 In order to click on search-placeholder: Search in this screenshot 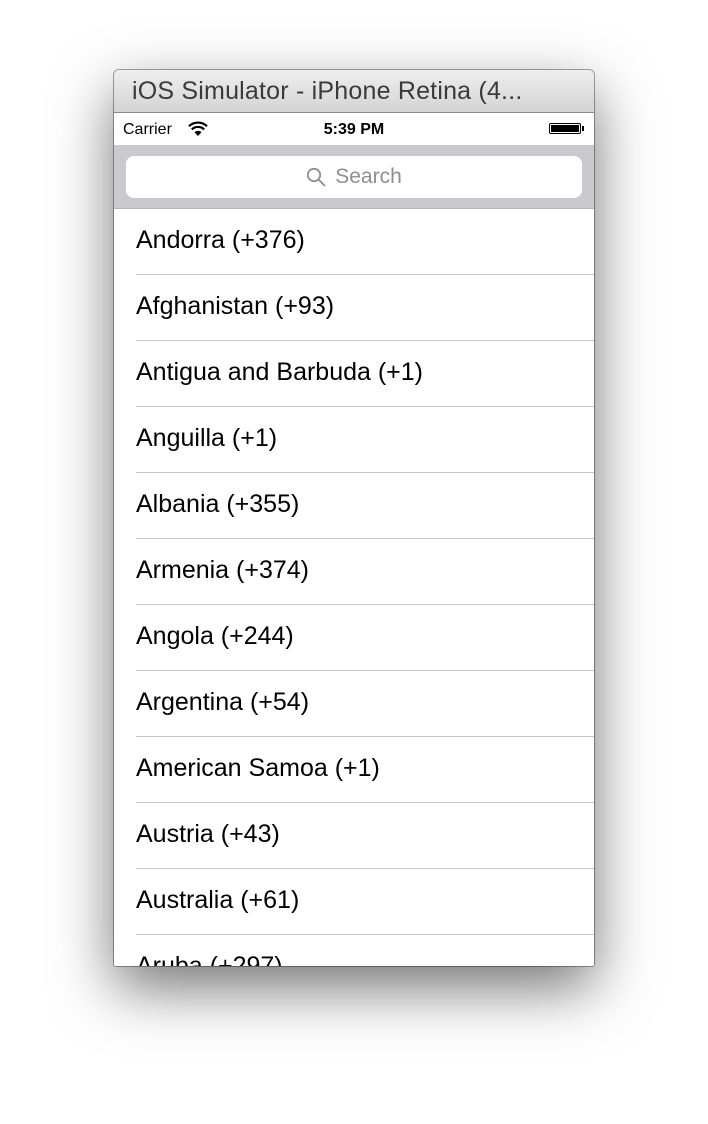, I will do `click(368, 176)`.